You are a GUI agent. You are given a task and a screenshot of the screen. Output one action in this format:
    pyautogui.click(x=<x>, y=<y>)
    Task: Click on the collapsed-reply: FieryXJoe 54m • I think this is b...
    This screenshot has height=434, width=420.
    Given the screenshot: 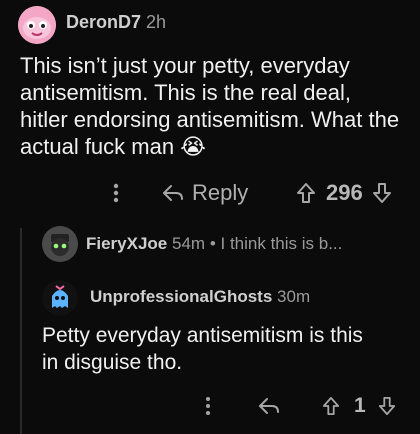 What is the action you would take?
    pyautogui.click(x=246, y=244)
    